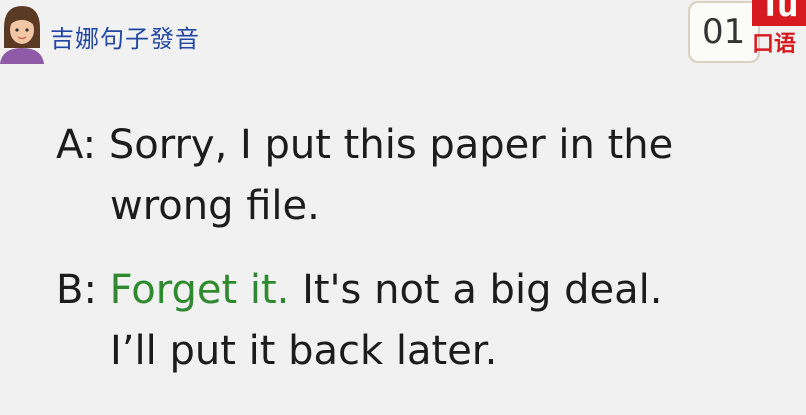 The height and width of the screenshot is (415, 806). I want to click on dialogue-b-line-2: I’ll put it back later., so click(303, 351).